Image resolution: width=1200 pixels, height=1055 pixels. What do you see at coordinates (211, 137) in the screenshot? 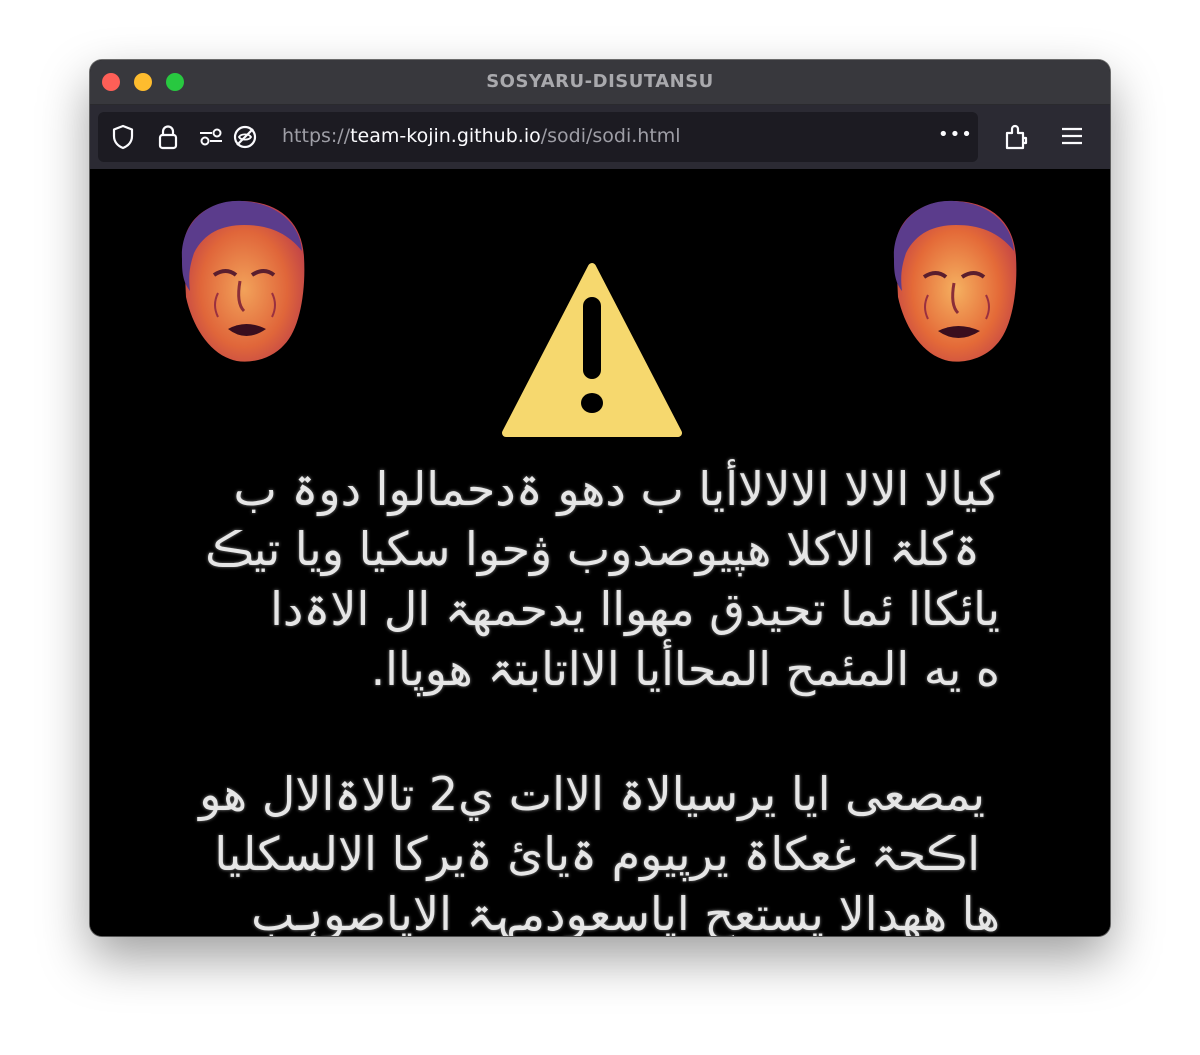
I see `permissions-icon` at bounding box center [211, 137].